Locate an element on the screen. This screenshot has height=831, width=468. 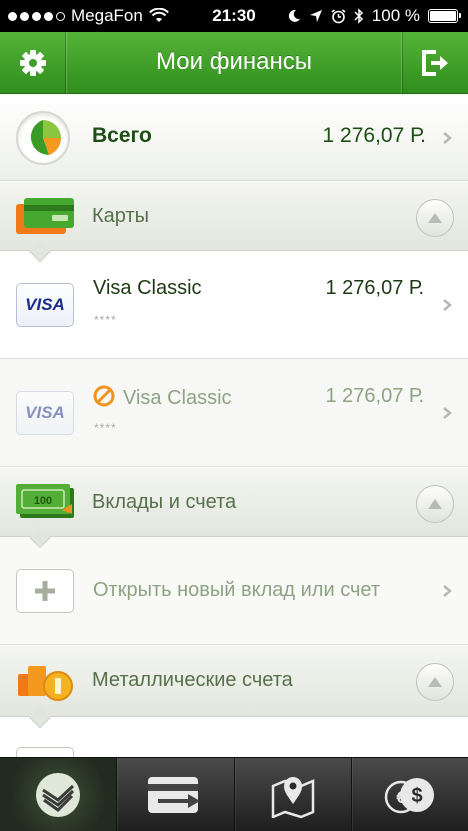
tab-bar: € $ is located at coordinates (234, 794).